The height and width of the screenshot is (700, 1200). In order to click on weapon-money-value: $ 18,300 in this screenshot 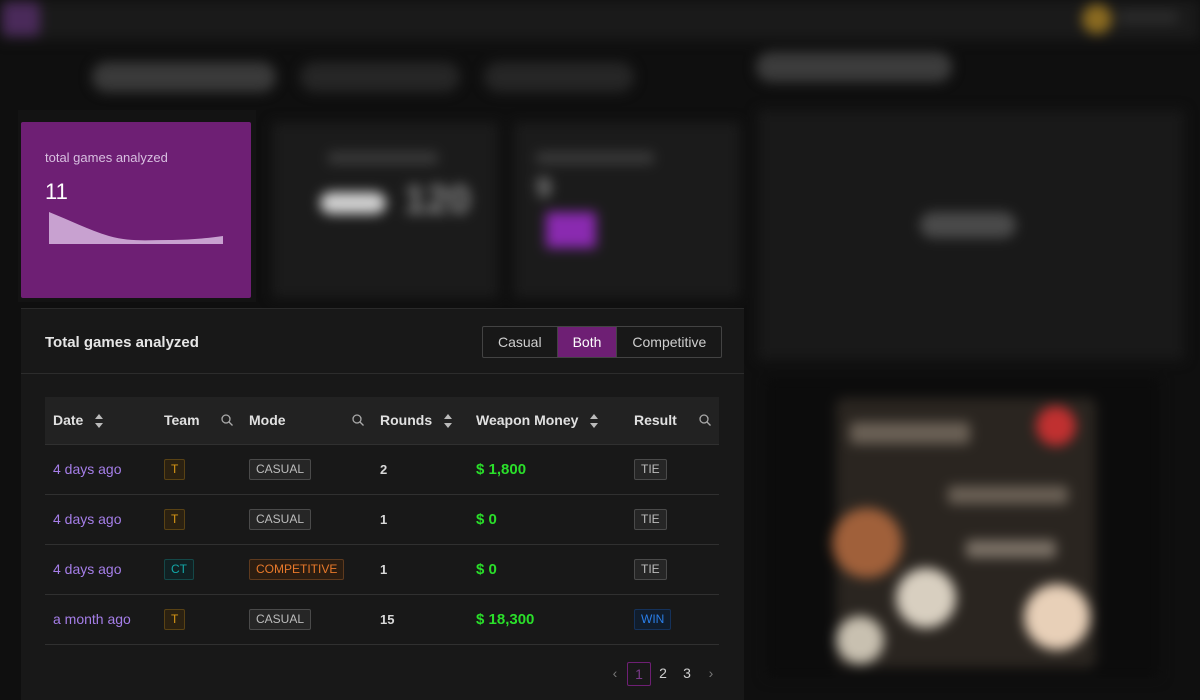, I will do `click(505, 619)`.